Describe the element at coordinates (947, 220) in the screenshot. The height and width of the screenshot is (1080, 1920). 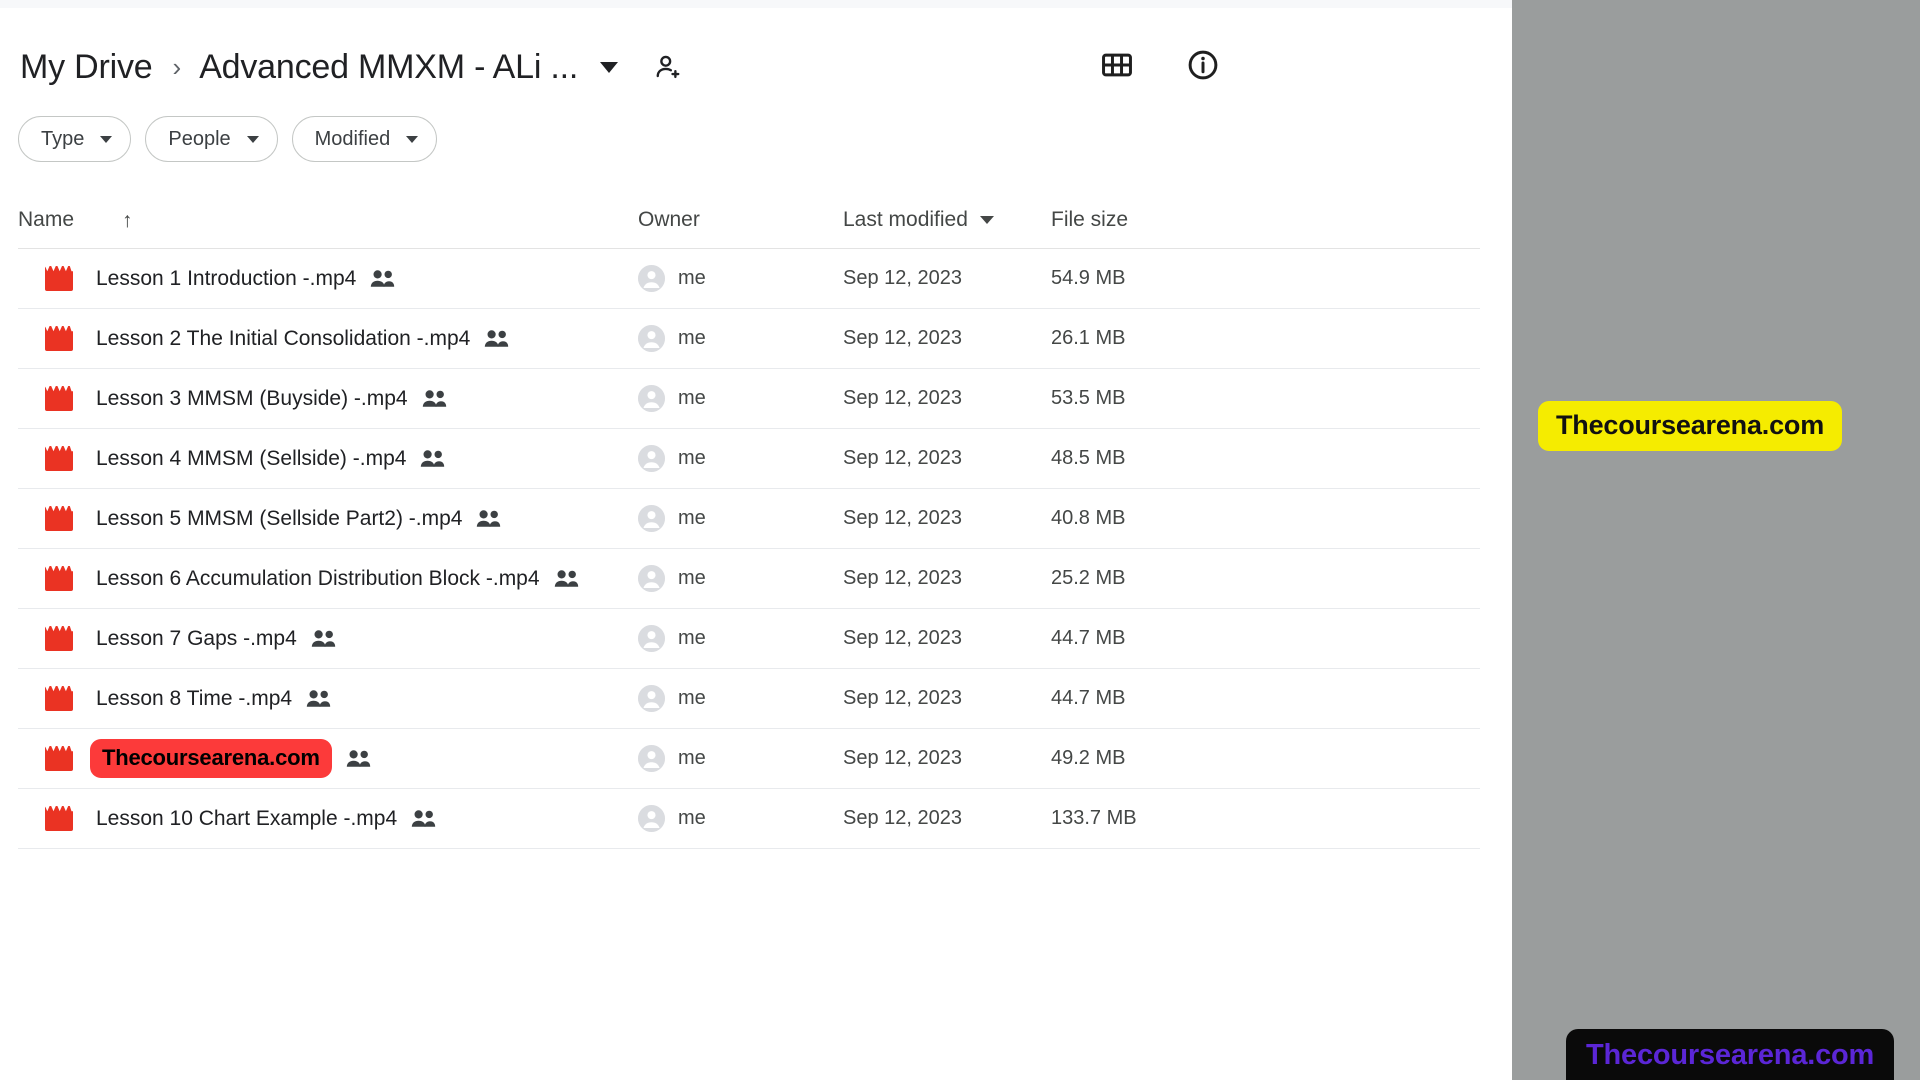
I see `column-header-last-modified: Last modified` at that location.